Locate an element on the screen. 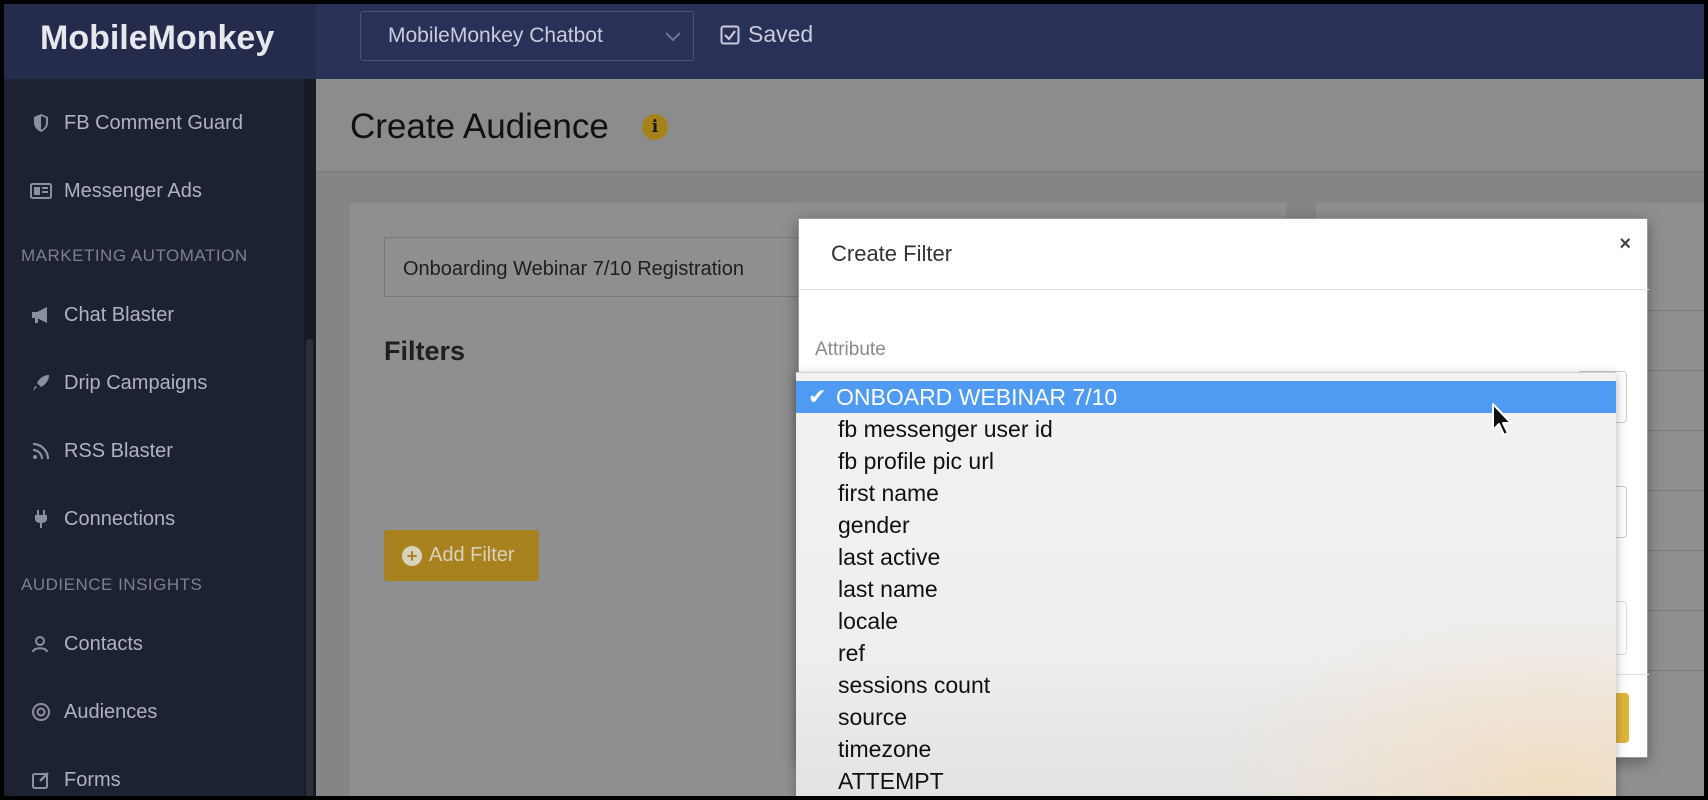 Image resolution: width=1708 pixels, height=800 pixels. sidebar-item-forms: Forms is located at coordinates (75, 778).